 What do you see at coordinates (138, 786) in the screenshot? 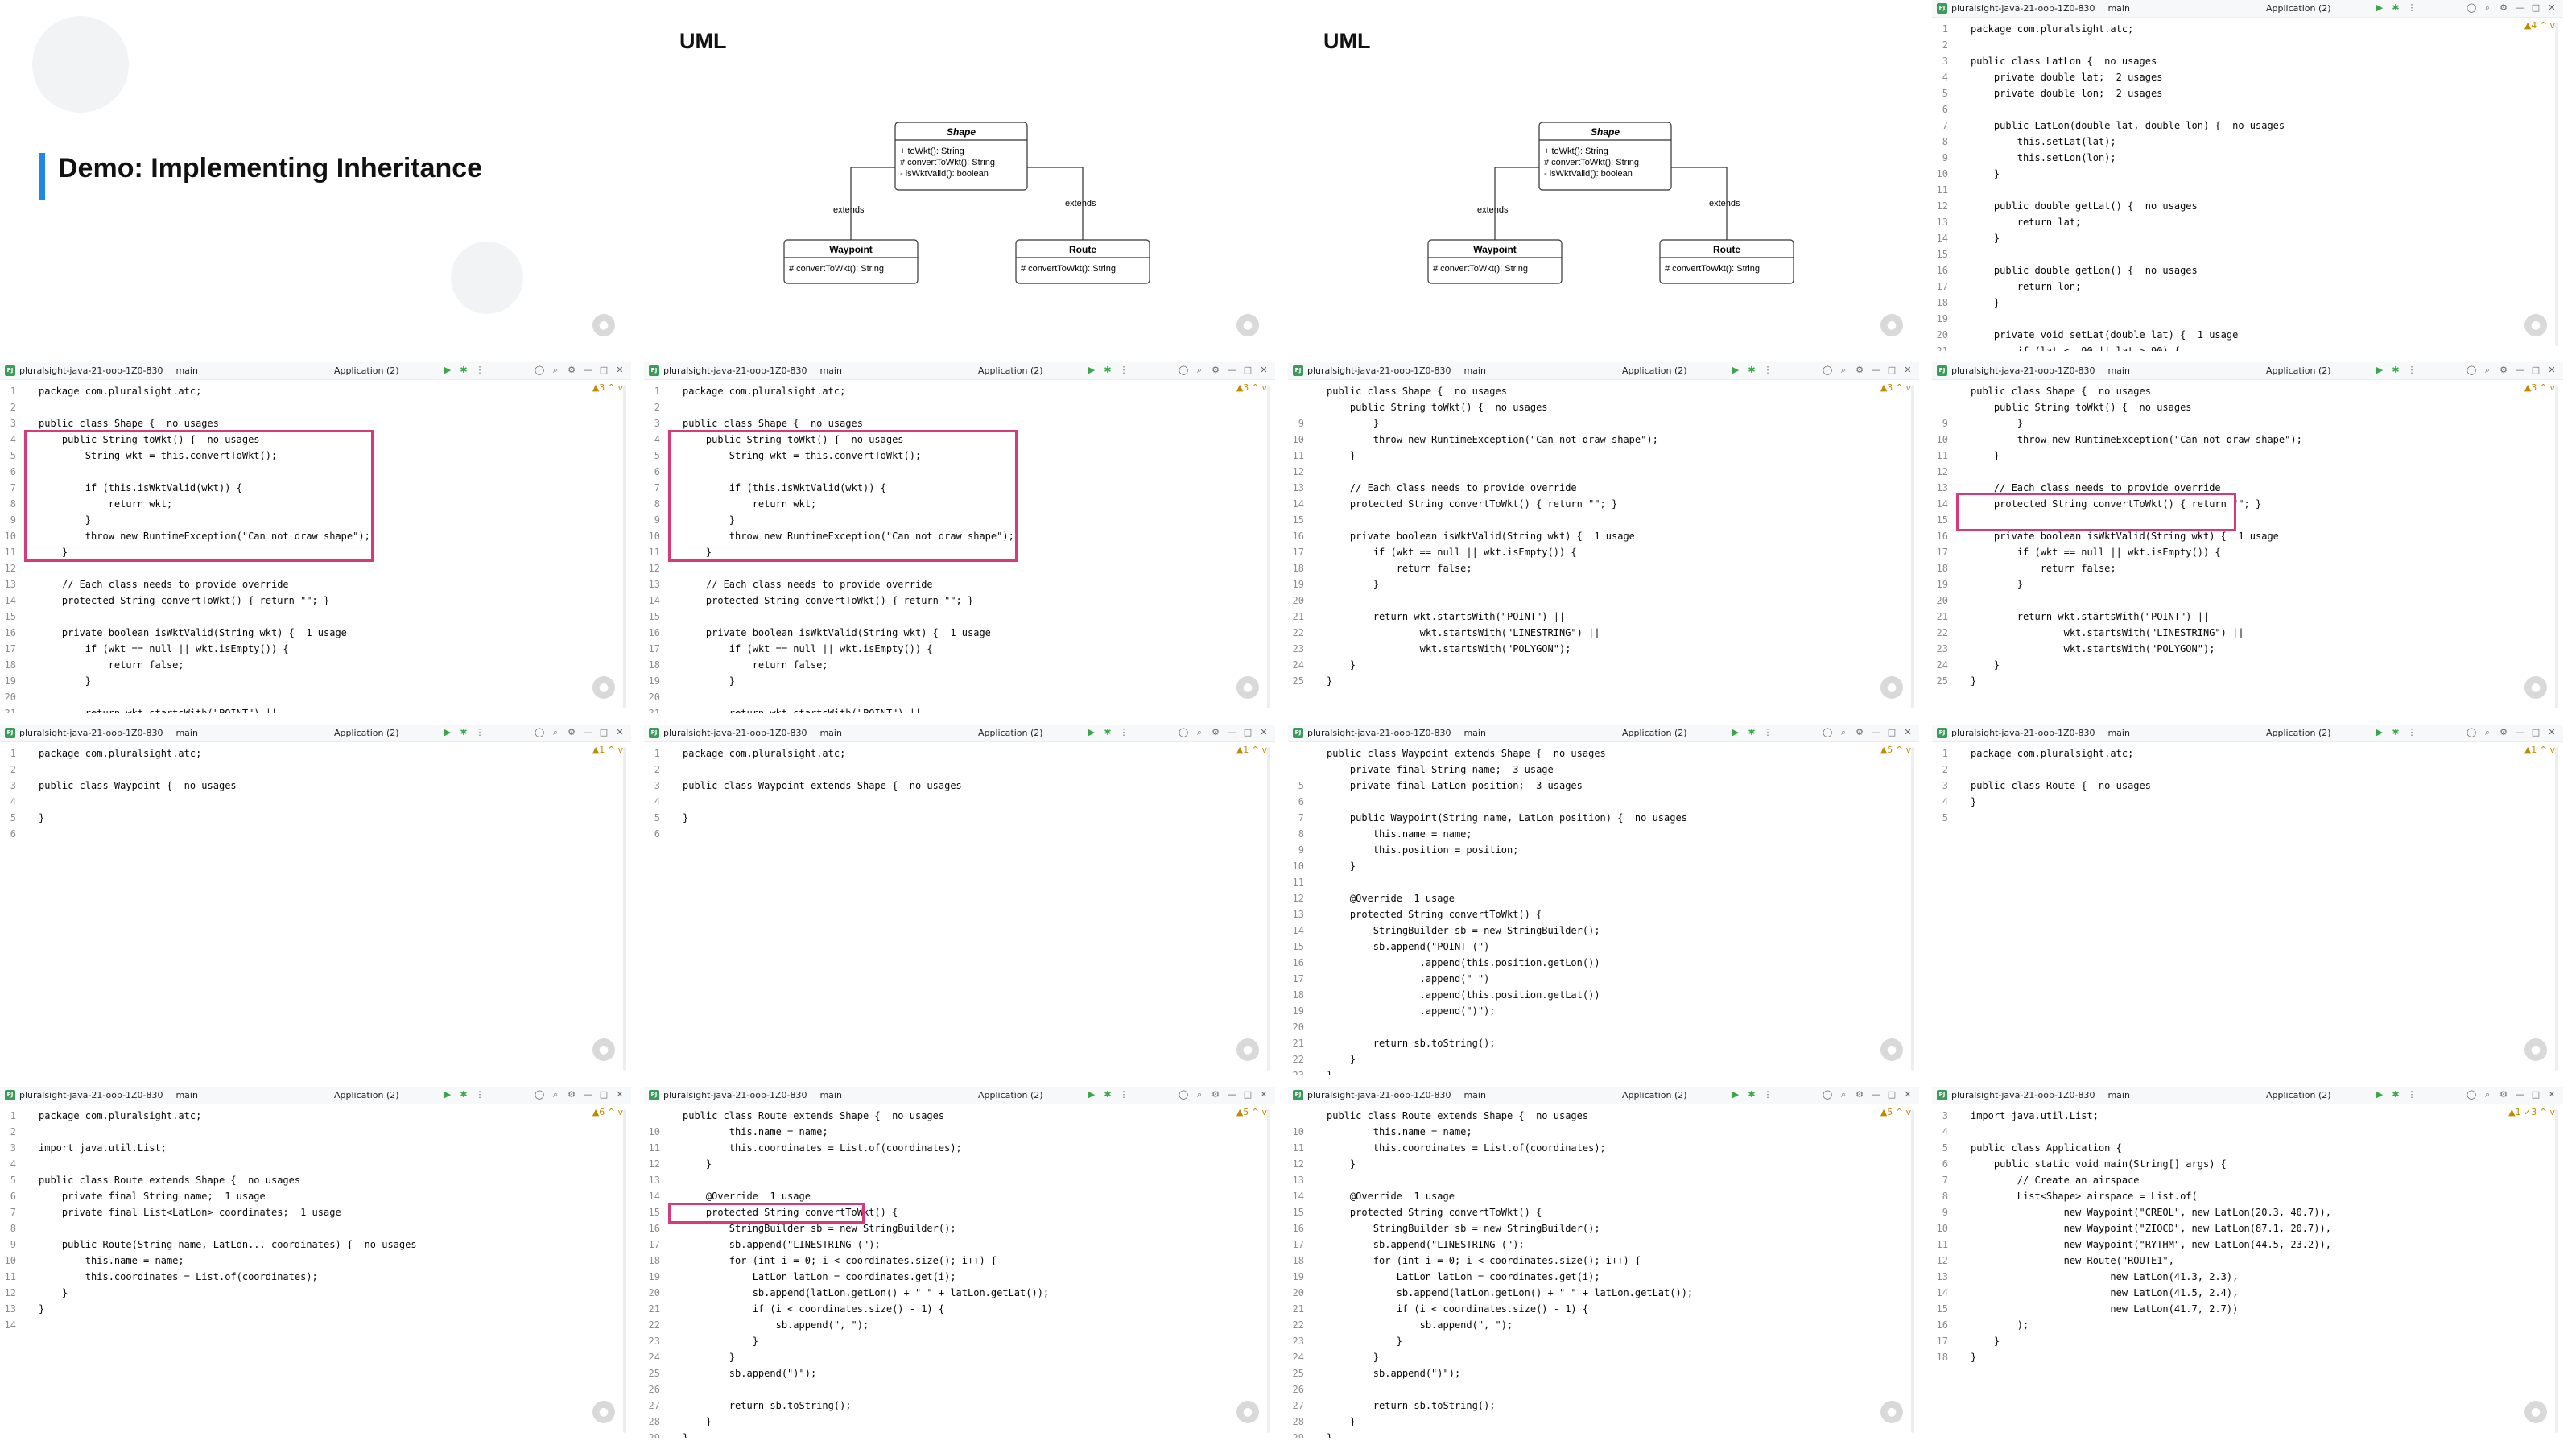
I see `code-line: public class Waypoint { no usages` at bounding box center [138, 786].